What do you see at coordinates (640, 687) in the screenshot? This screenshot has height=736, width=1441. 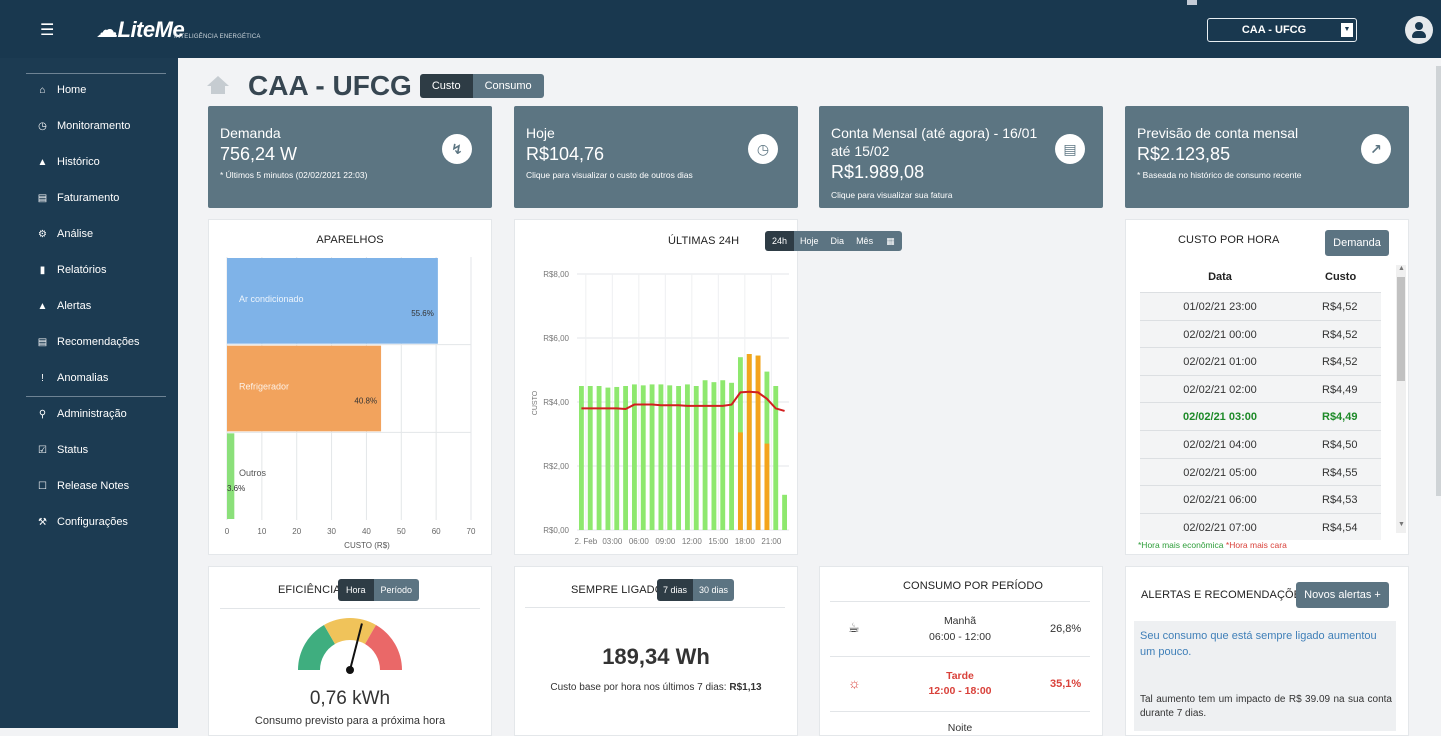 I see `caption-text: Custo base por hora nos últimos 7 dias:` at bounding box center [640, 687].